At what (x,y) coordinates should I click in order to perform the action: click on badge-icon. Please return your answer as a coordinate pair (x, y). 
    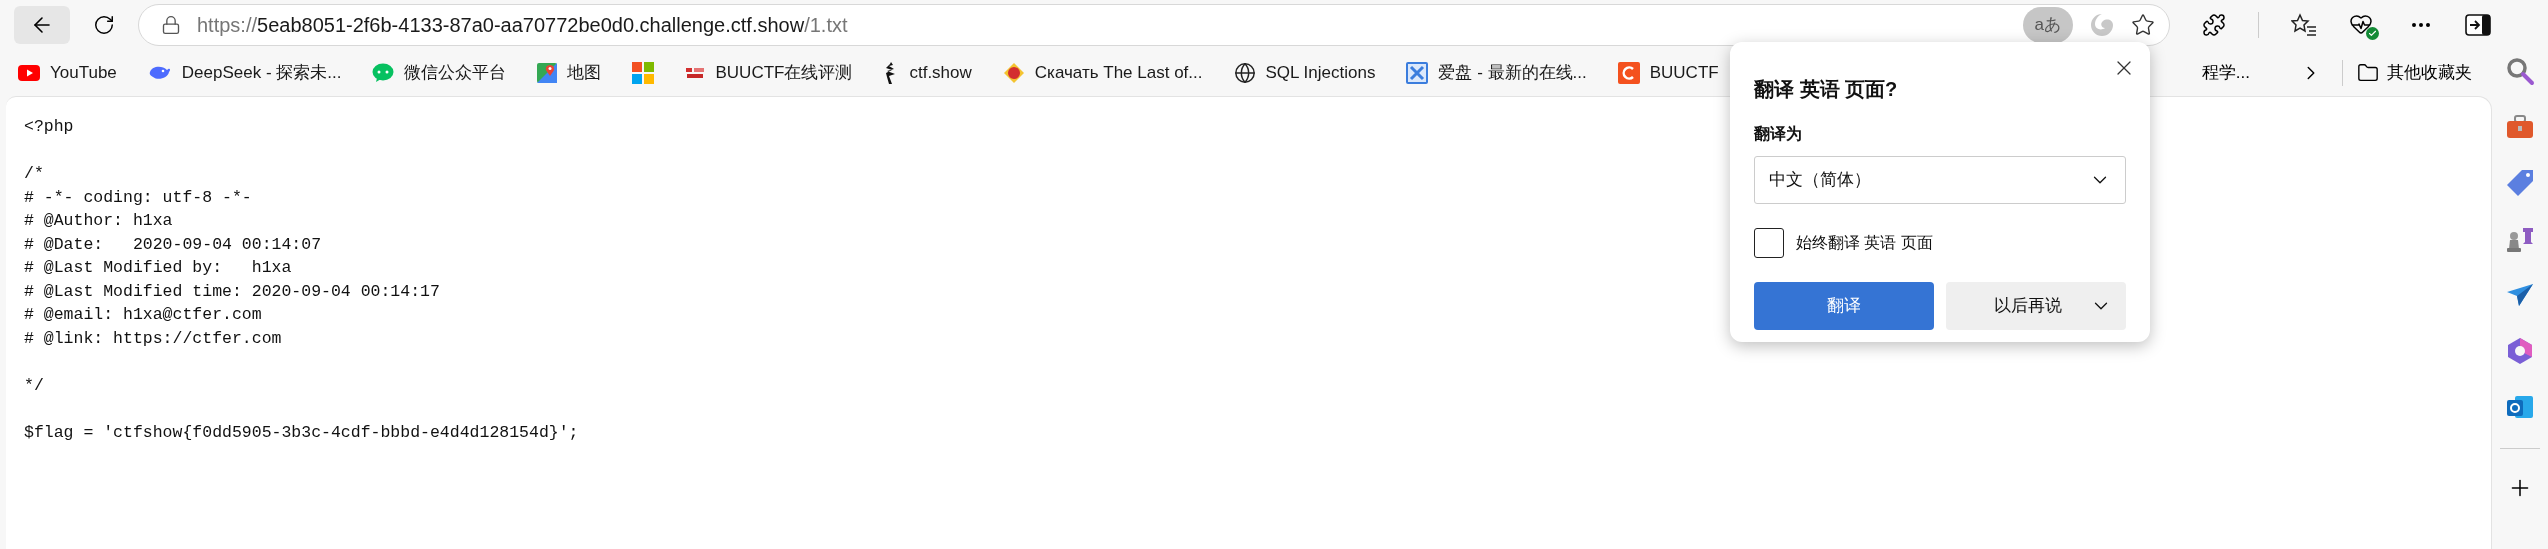
    Looking at the image, I should click on (1013, 73).